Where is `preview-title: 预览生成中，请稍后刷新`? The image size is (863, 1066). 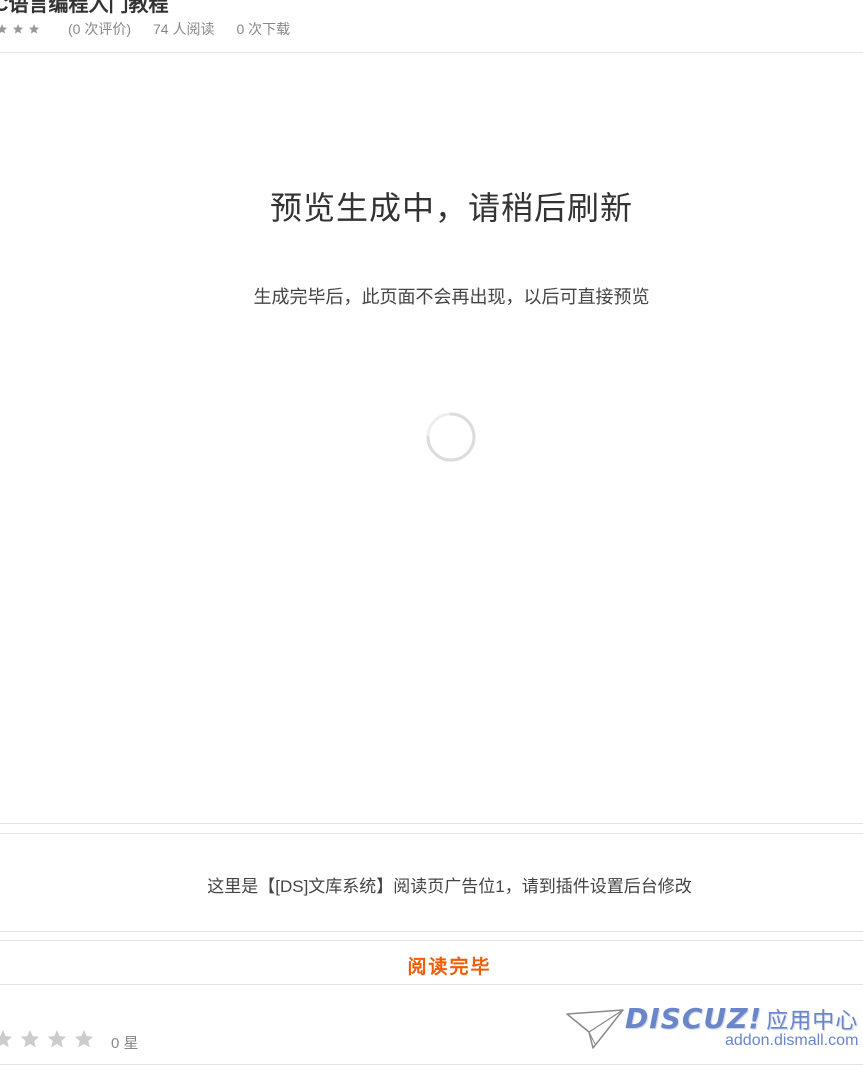
preview-title: 预览生成中，请稍后刷新 is located at coordinates (451, 208).